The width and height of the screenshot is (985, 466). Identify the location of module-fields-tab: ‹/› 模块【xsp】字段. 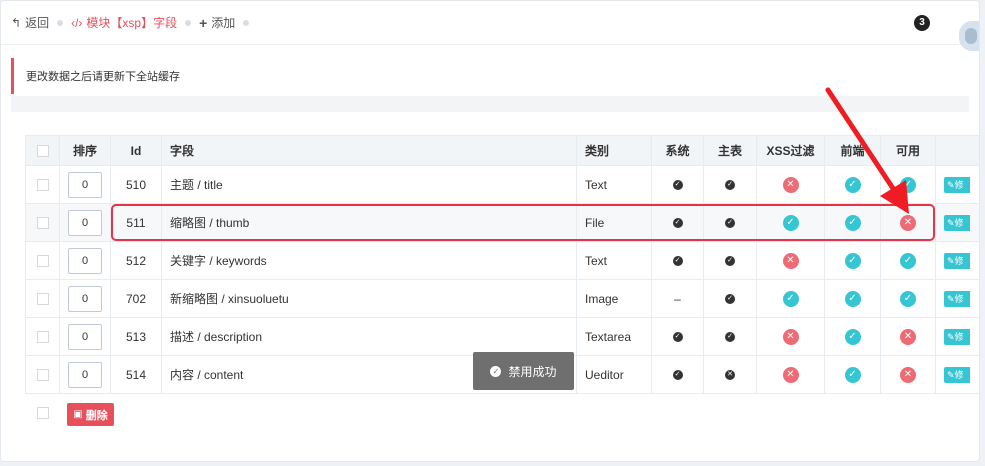
(124, 22).